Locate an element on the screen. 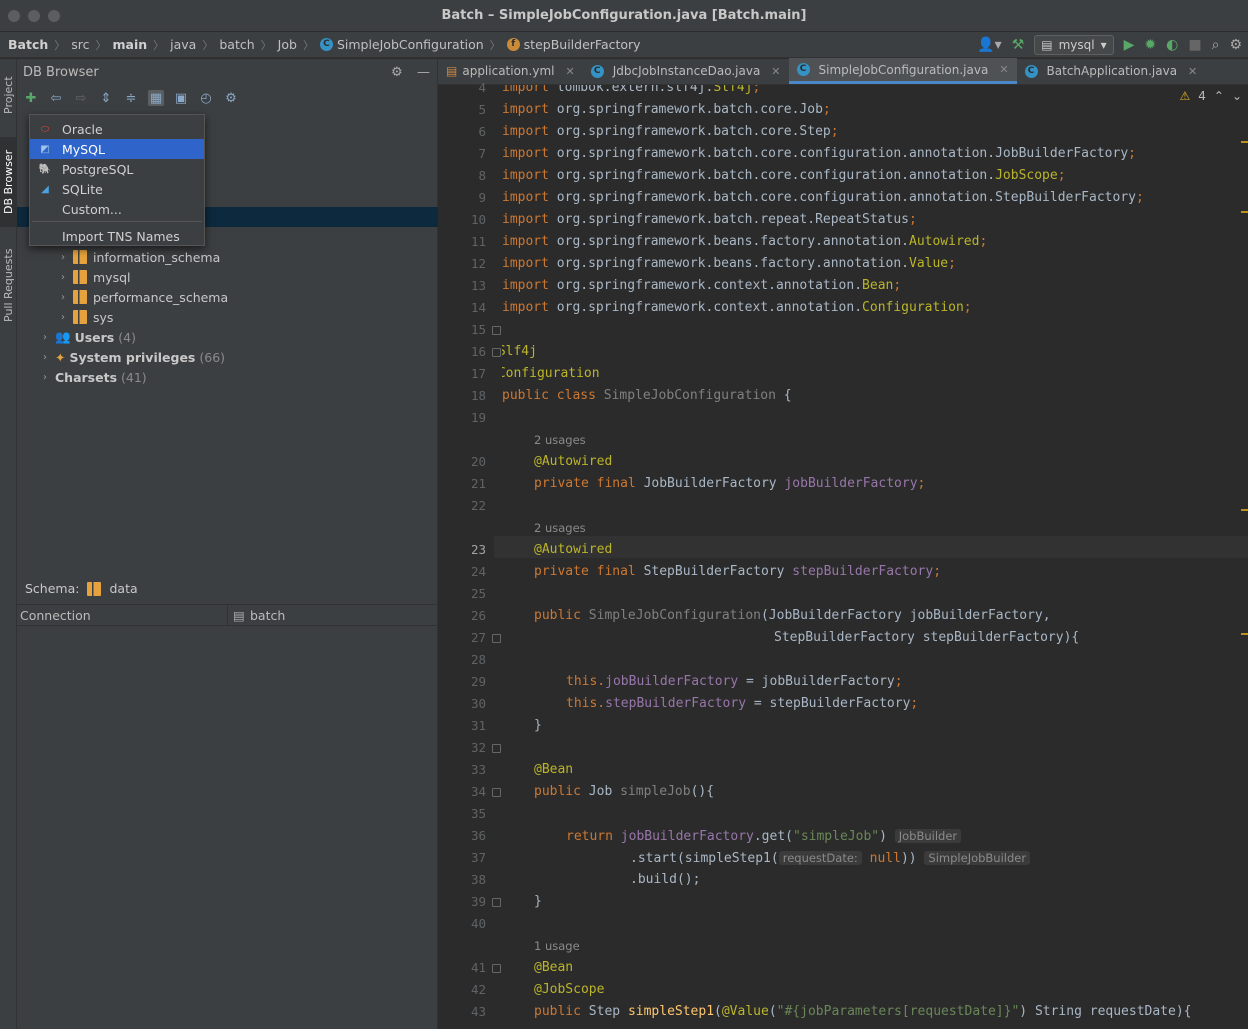 Image resolution: width=1248 pixels, height=1029 pixels. menu-item-mysql: ◩ MySQL is located at coordinates (117, 149).